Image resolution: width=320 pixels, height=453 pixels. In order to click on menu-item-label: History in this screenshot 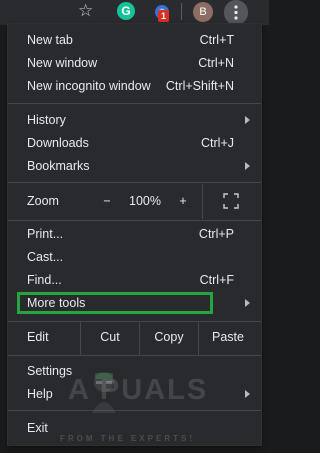, I will do `click(46, 120)`.